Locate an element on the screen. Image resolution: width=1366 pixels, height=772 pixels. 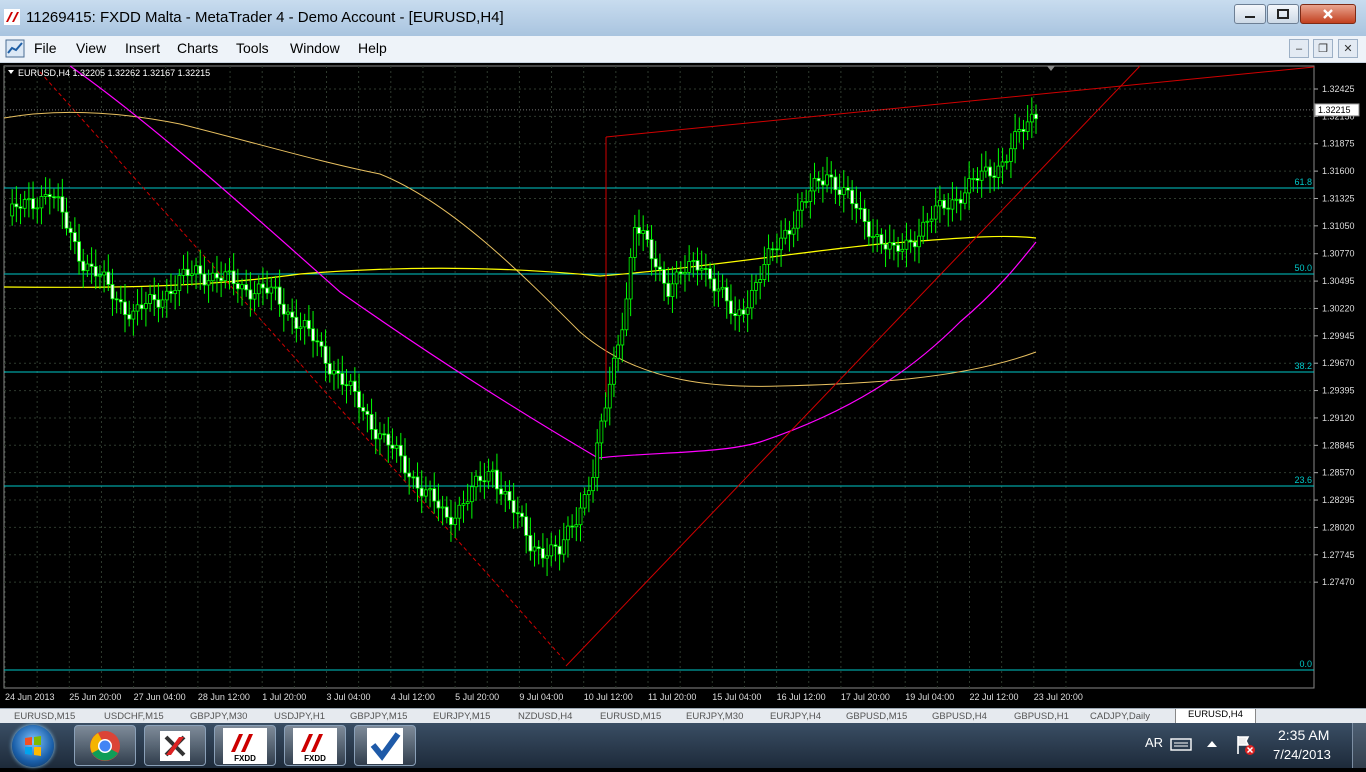
mdi-restore-button: ❐ is located at coordinates (1323, 48).